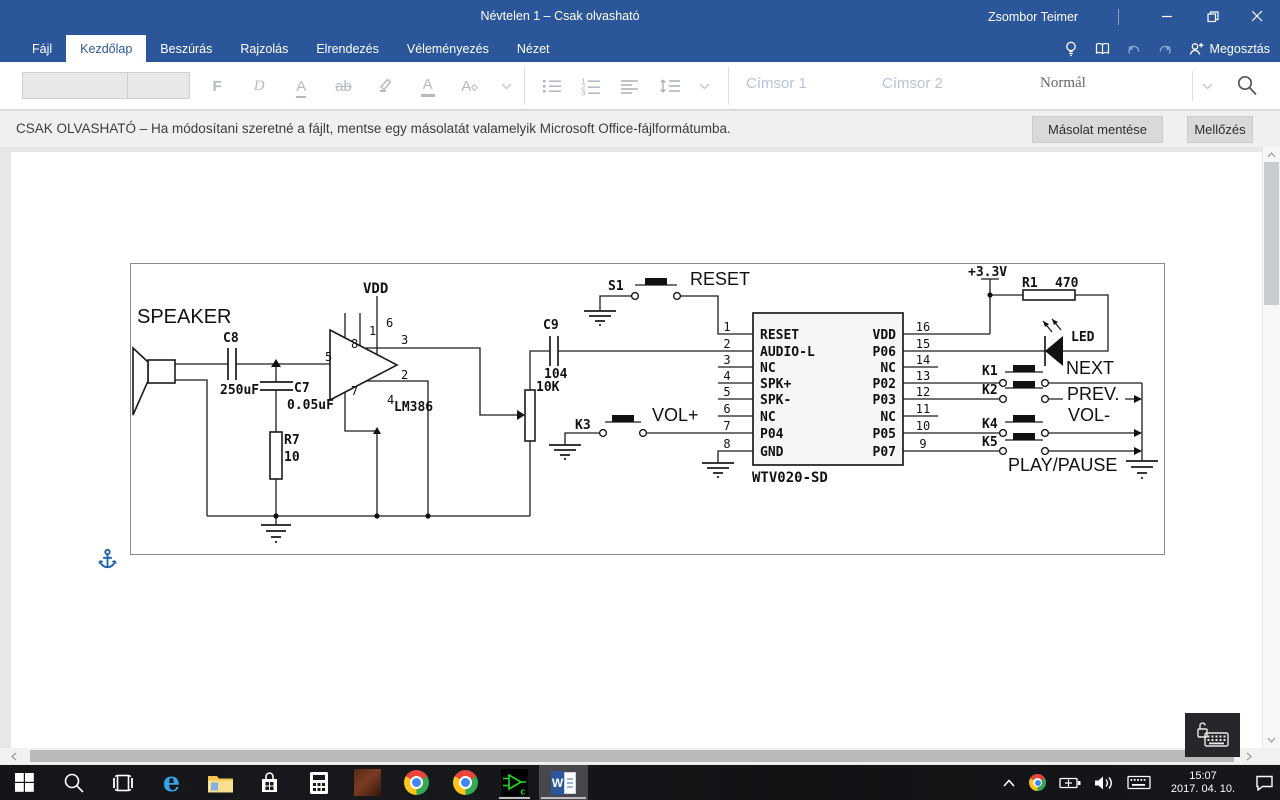 Image resolution: width=1280 pixels, height=800 pixels. I want to click on chrome-icon, so click(465, 782).